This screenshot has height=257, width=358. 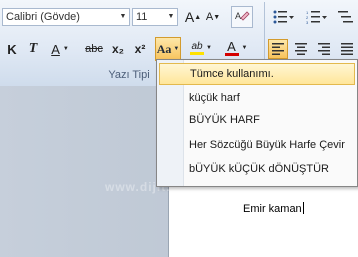 What do you see at coordinates (257, 98) in the screenshot?
I see `menu-item-lowercase: küçük harf` at bounding box center [257, 98].